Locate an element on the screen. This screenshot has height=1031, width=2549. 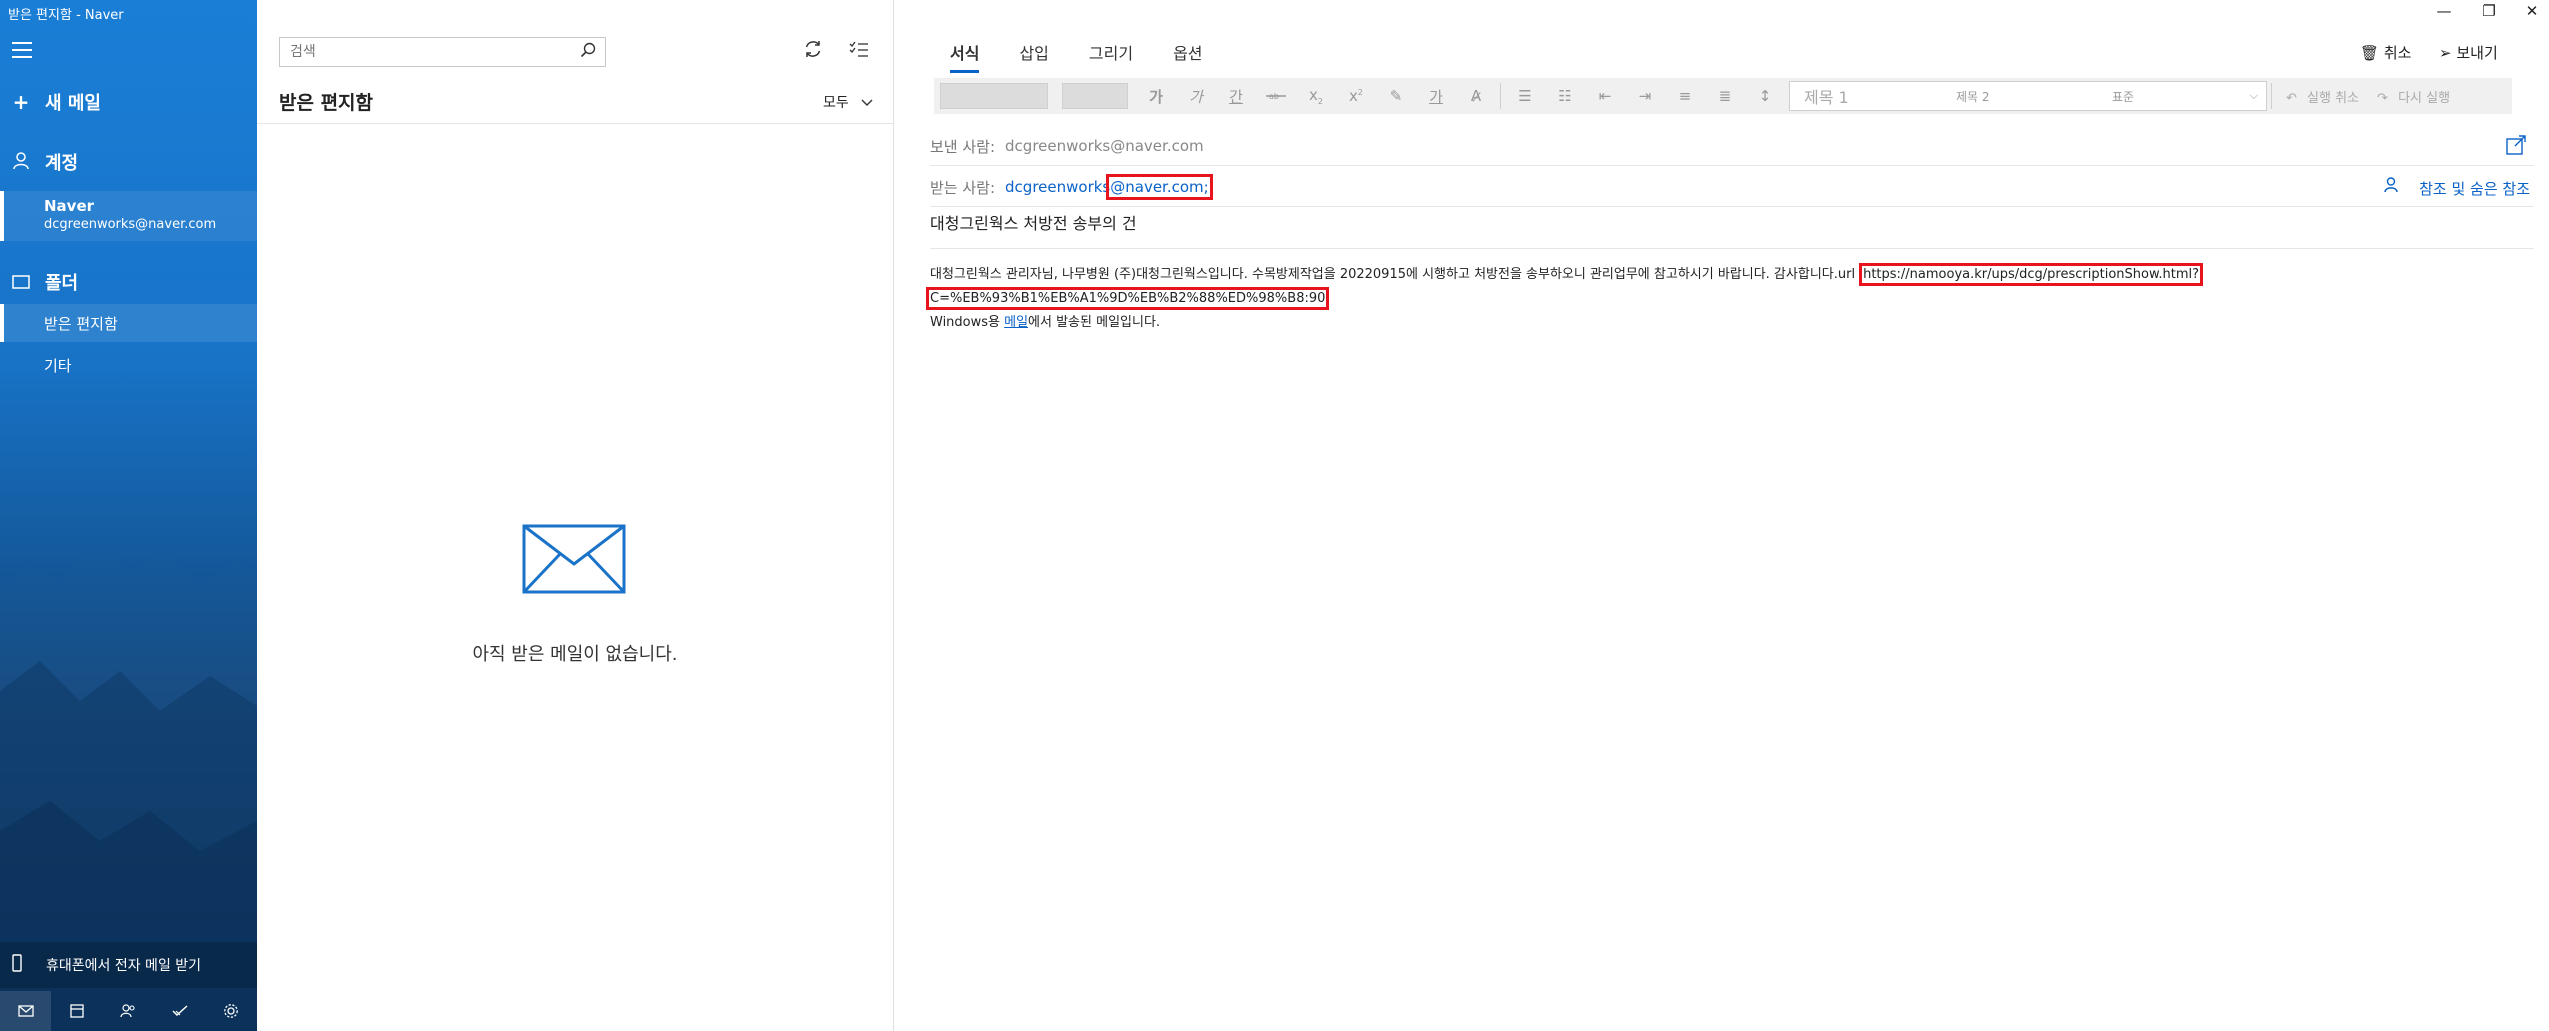
chevron-down-icon: ⌵ is located at coordinates (2253, 95).